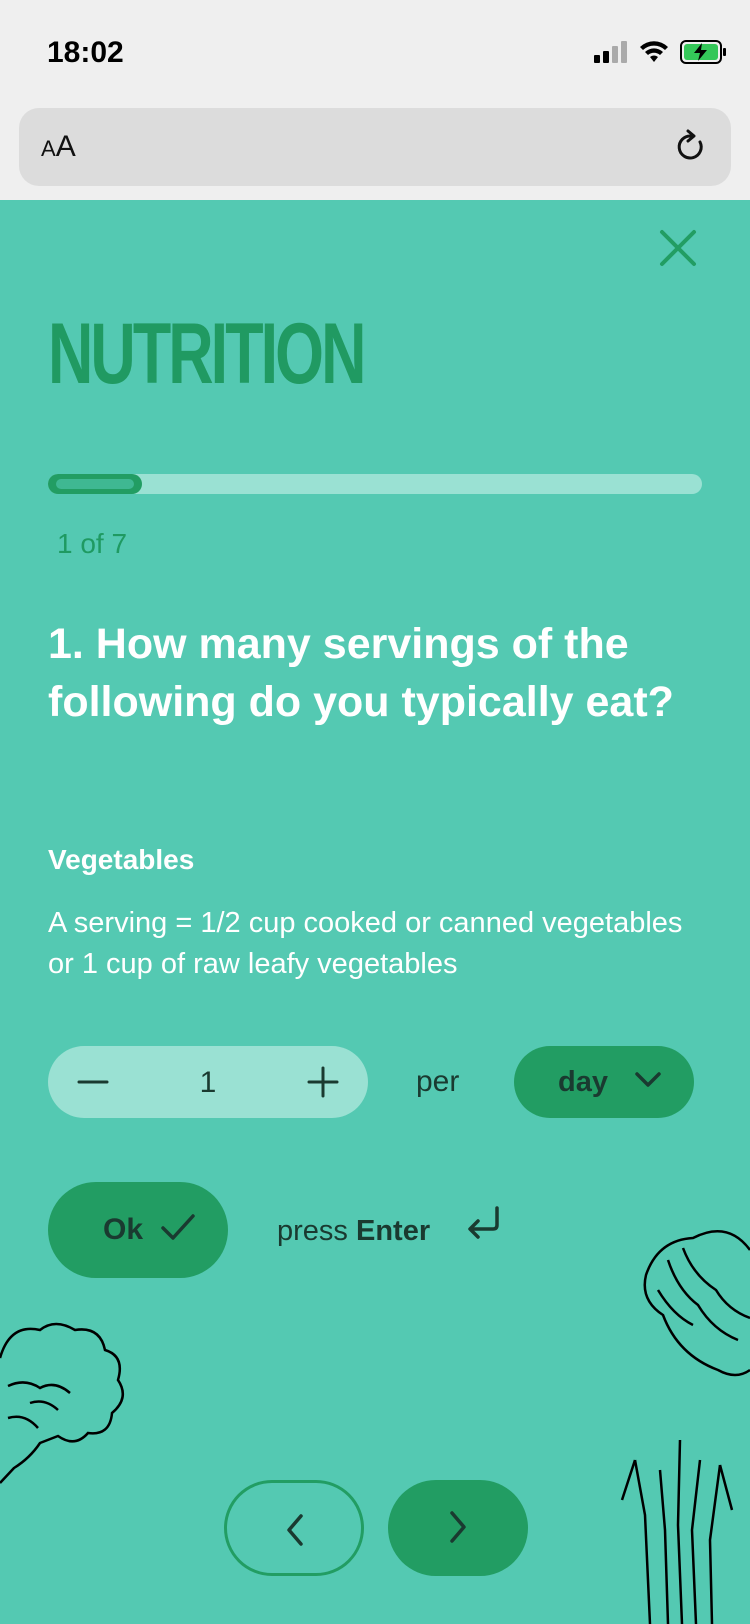  Describe the element at coordinates (648, 1079) in the screenshot. I see `chevron-down-icon` at that location.